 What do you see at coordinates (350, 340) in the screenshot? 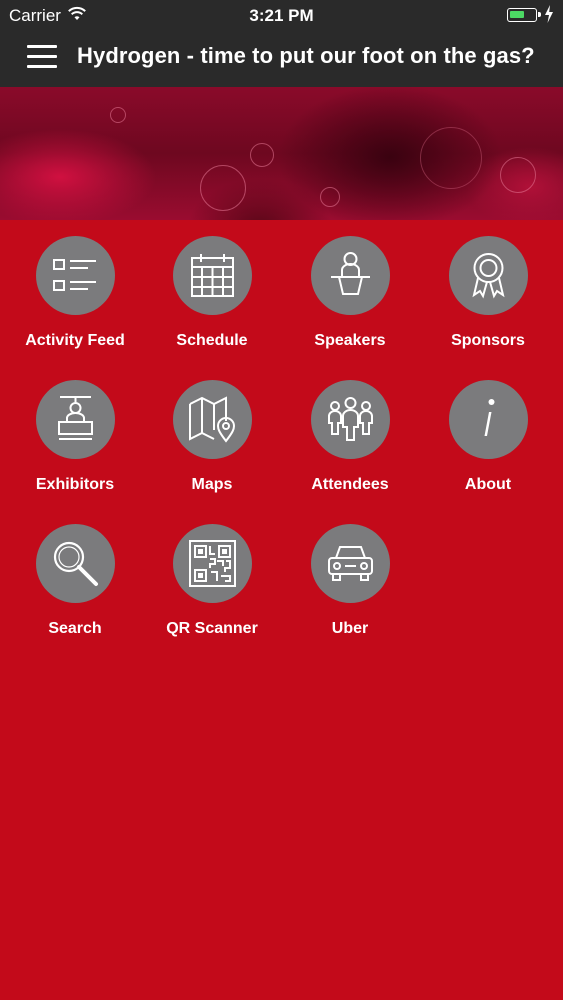
I see `menu-item-label: Speakers` at bounding box center [350, 340].